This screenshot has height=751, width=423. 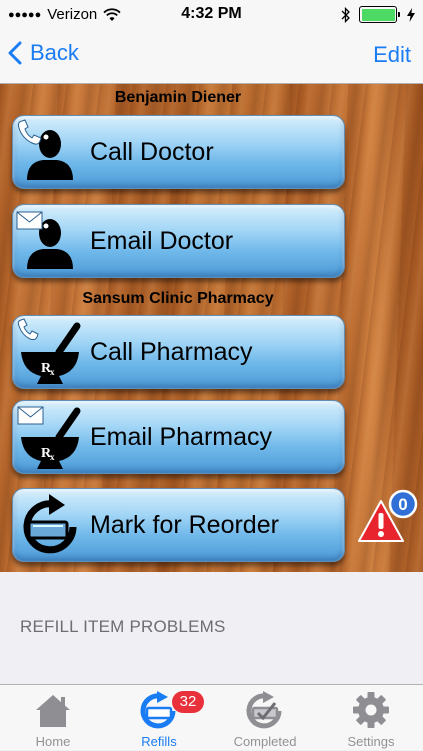 What do you see at coordinates (44, 240) in the screenshot?
I see `email-doctor-icon` at bounding box center [44, 240].